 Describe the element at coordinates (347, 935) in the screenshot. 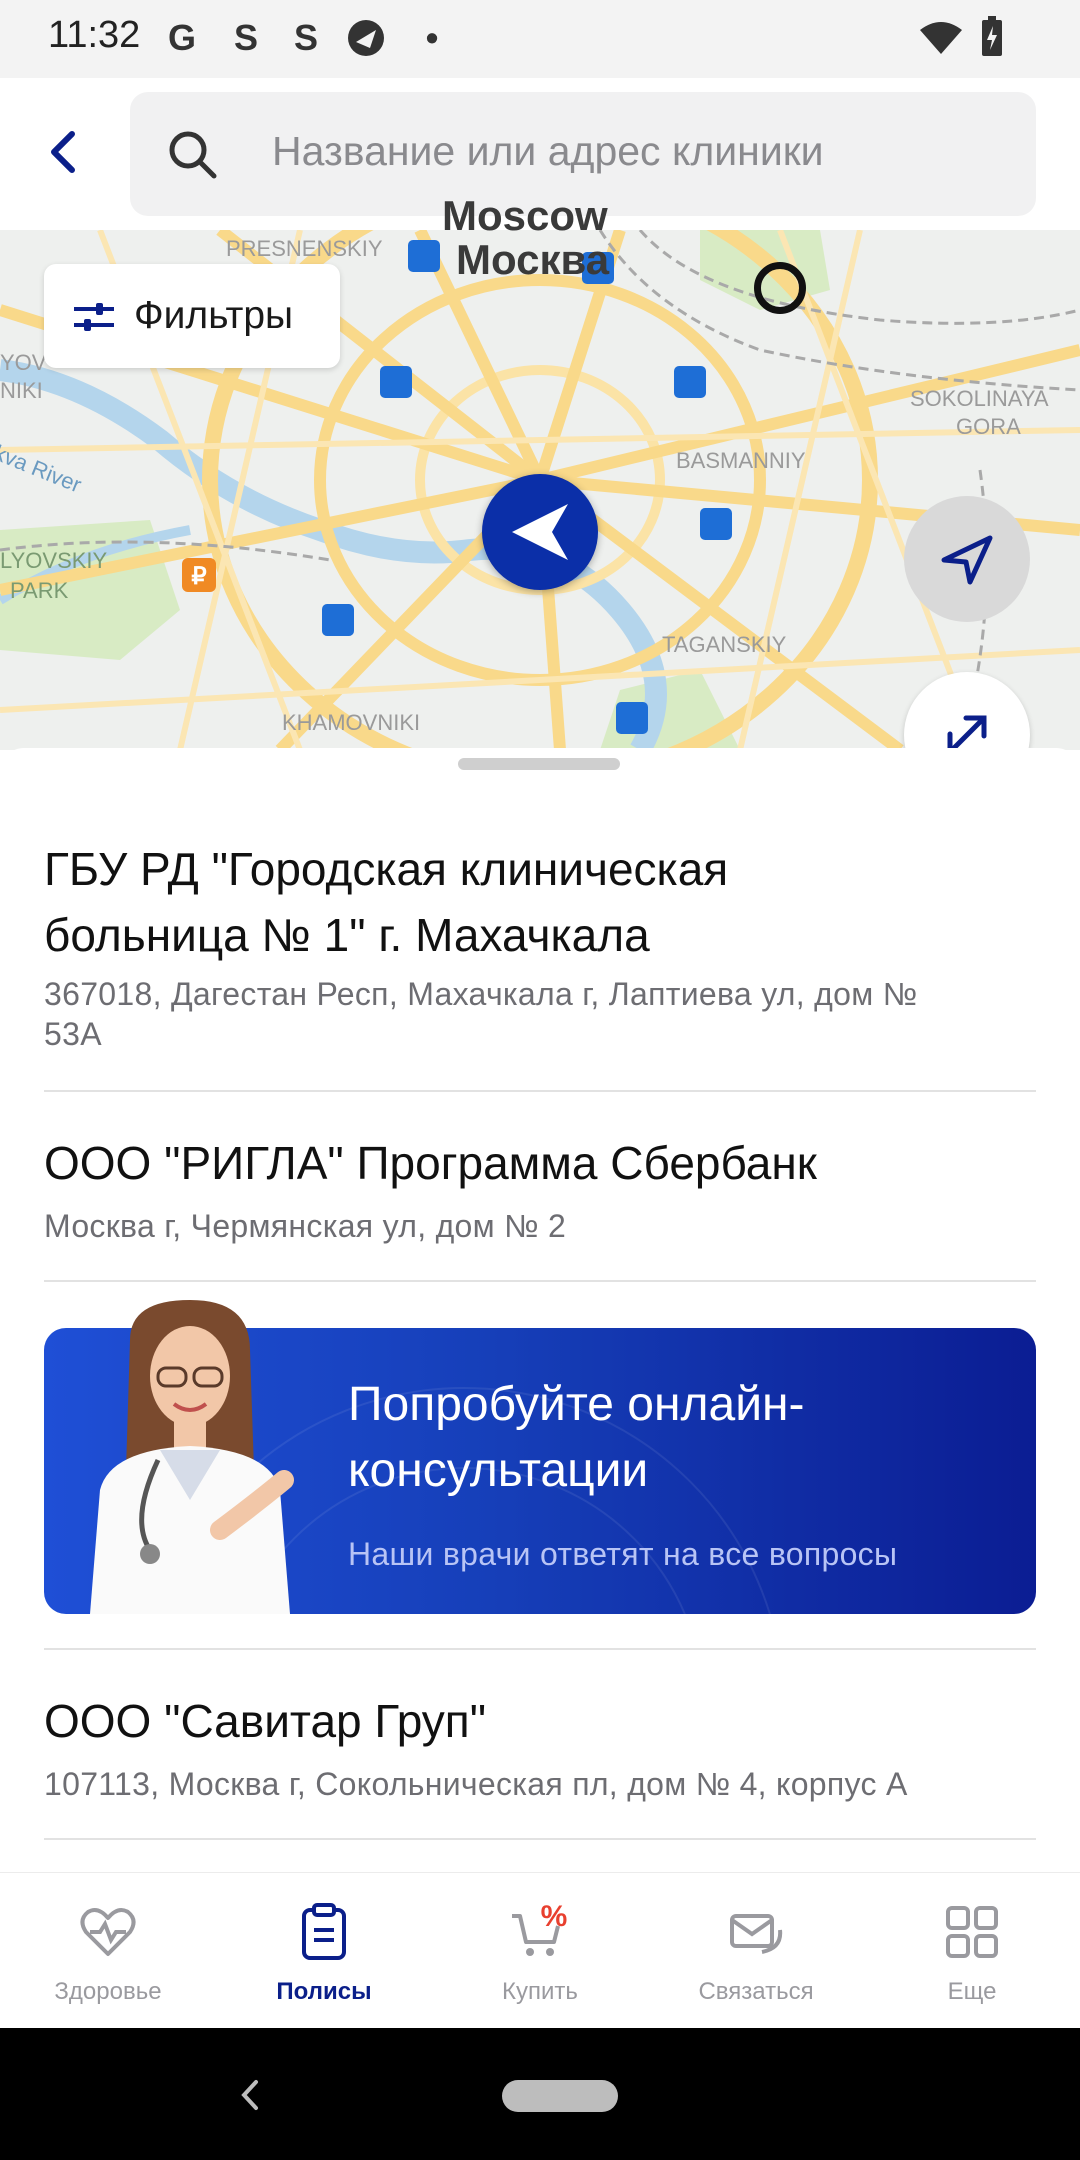

I see `clinic-name: больница № 1" г. Махачкала` at that location.